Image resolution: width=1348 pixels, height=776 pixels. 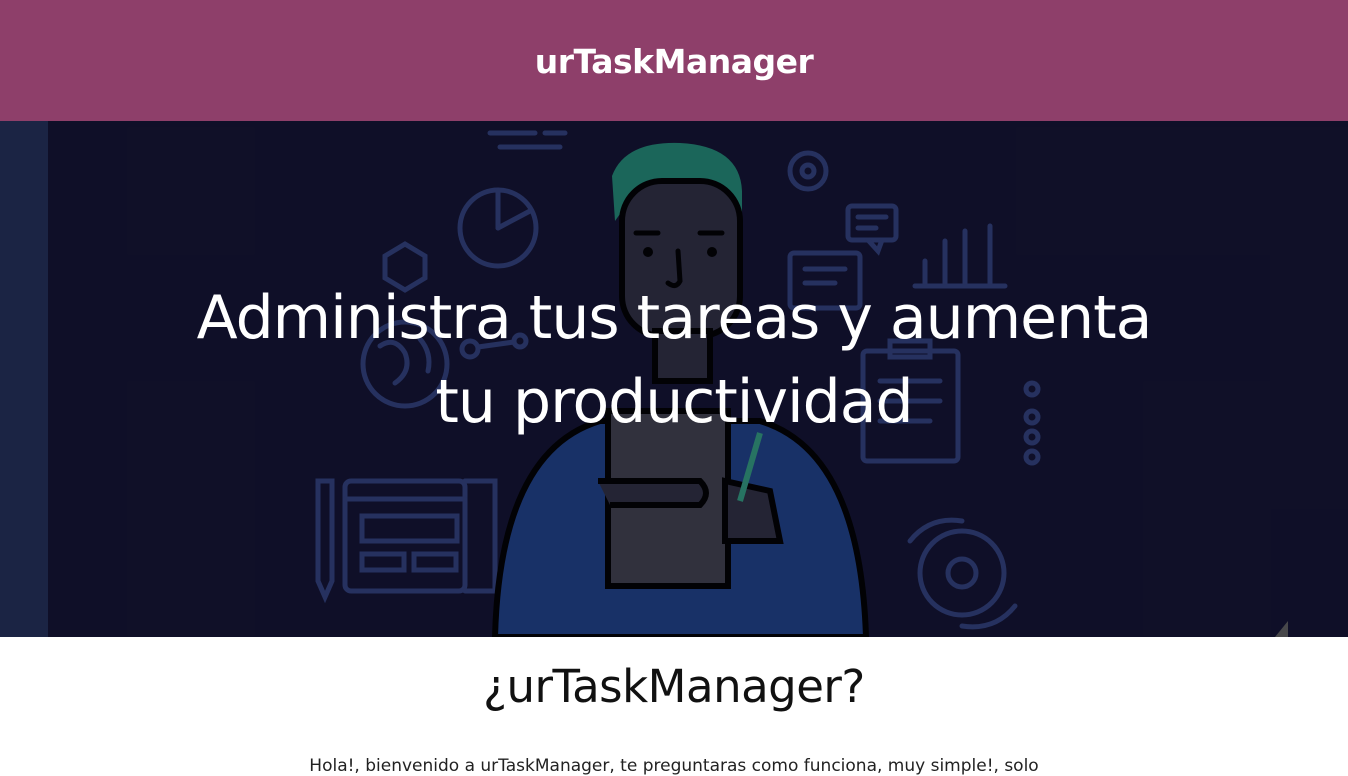 I want to click on hero-title-line-2: tu productividad, so click(x=674, y=402).